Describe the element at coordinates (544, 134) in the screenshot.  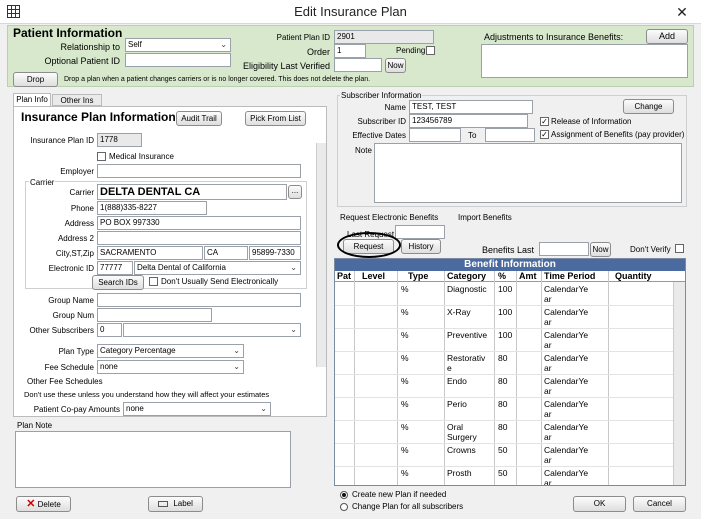
I see `assignment-of-benefits-checkbox: ✓` at that location.